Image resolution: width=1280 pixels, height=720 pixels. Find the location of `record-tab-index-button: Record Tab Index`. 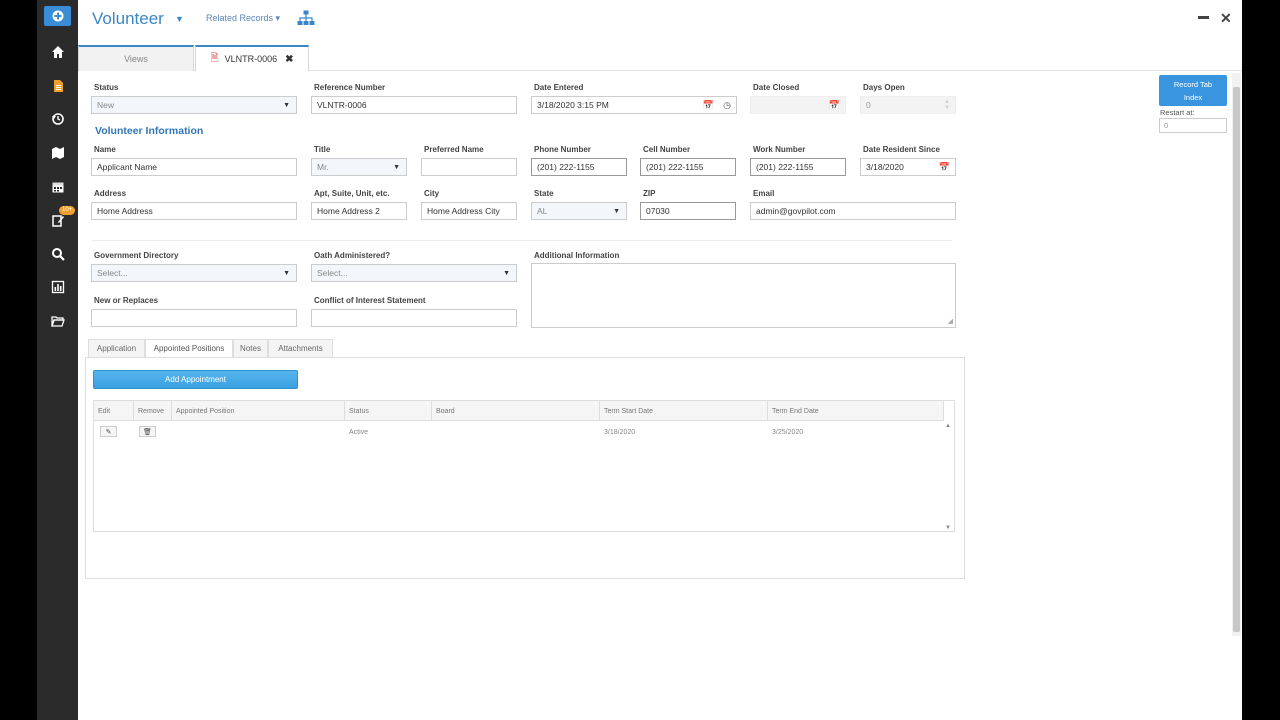

record-tab-index-button: Record Tab Index is located at coordinates (1193, 90).